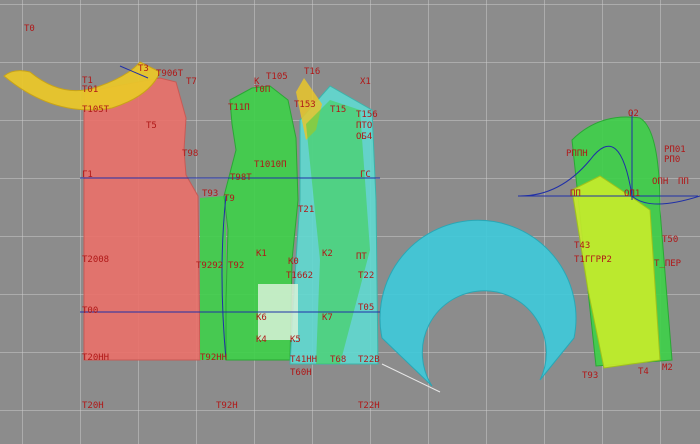 The height and width of the screenshot is (444, 700). I want to click on label-t92n: T92Н, so click(227, 406).